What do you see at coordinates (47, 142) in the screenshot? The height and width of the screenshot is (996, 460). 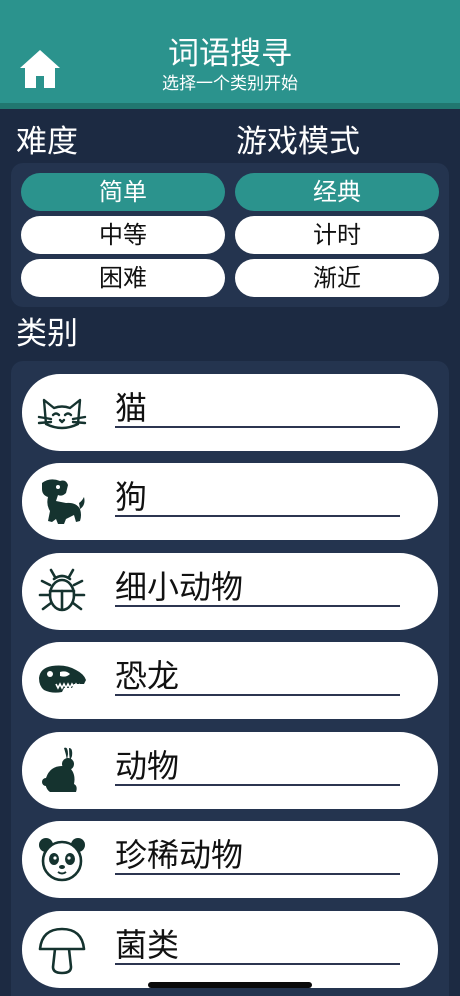 I see `difficulty-label: 难度` at bounding box center [47, 142].